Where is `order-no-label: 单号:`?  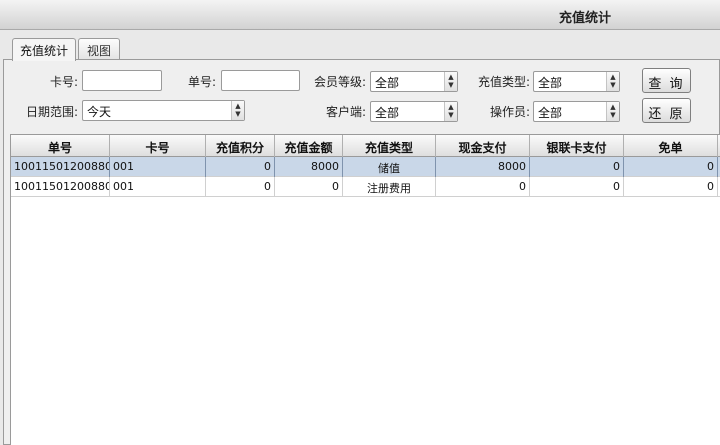 order-no-label: 单号: is located at coordinates (201, 82).